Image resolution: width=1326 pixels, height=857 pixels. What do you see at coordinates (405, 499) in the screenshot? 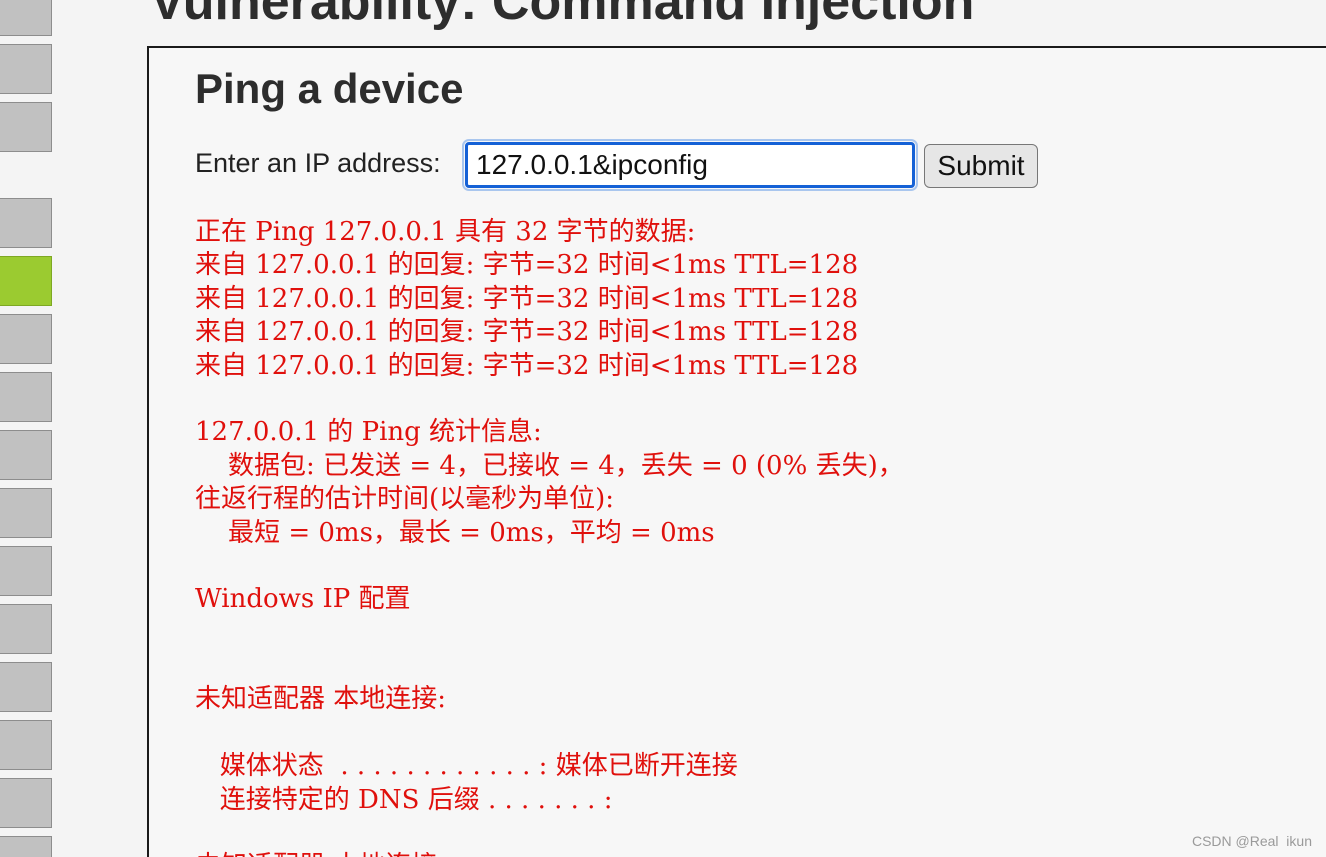
I see `output-line: 往返行程的估计时间(以毫秒为单位):` at bounding box center [405, 499].